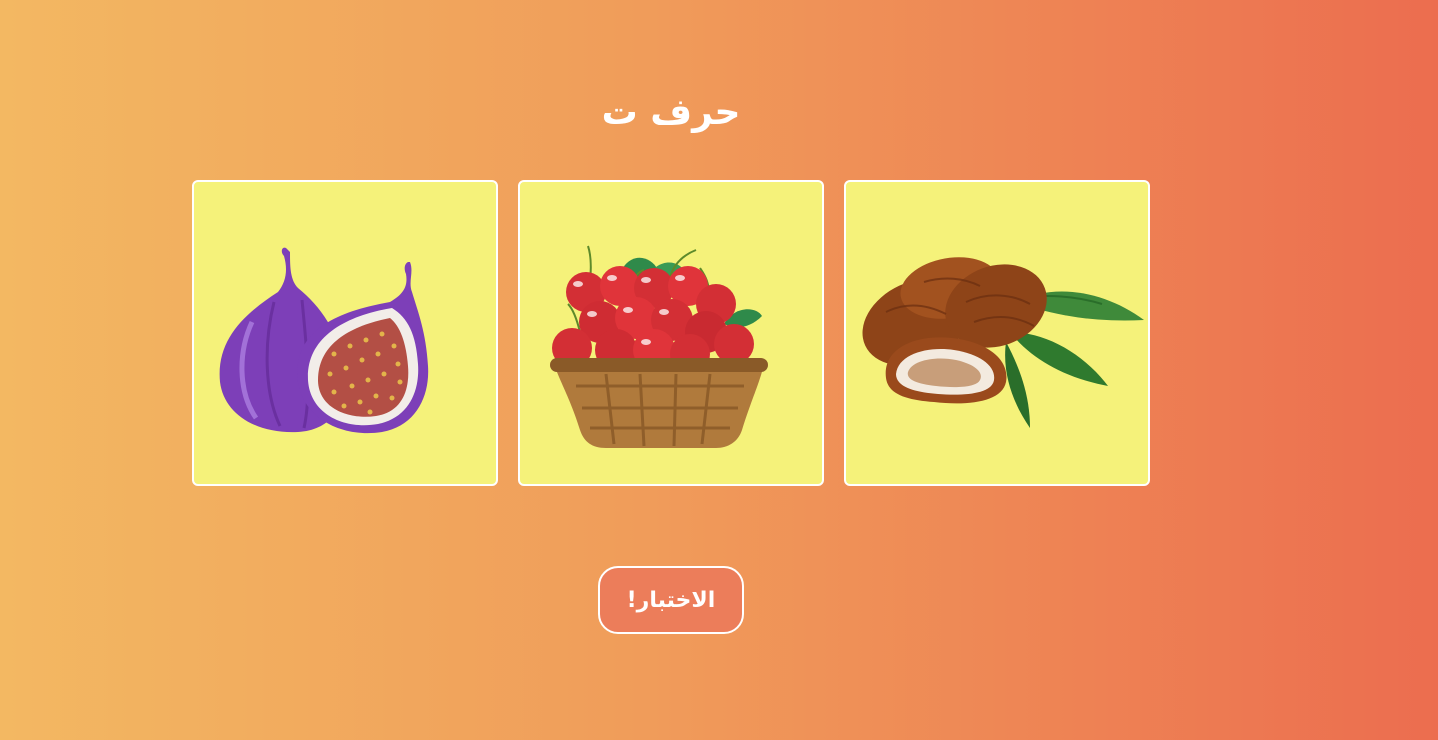 The width and height of the screenshot is (1438, 740). I want to click on dates-icon, so click(1003, 342).